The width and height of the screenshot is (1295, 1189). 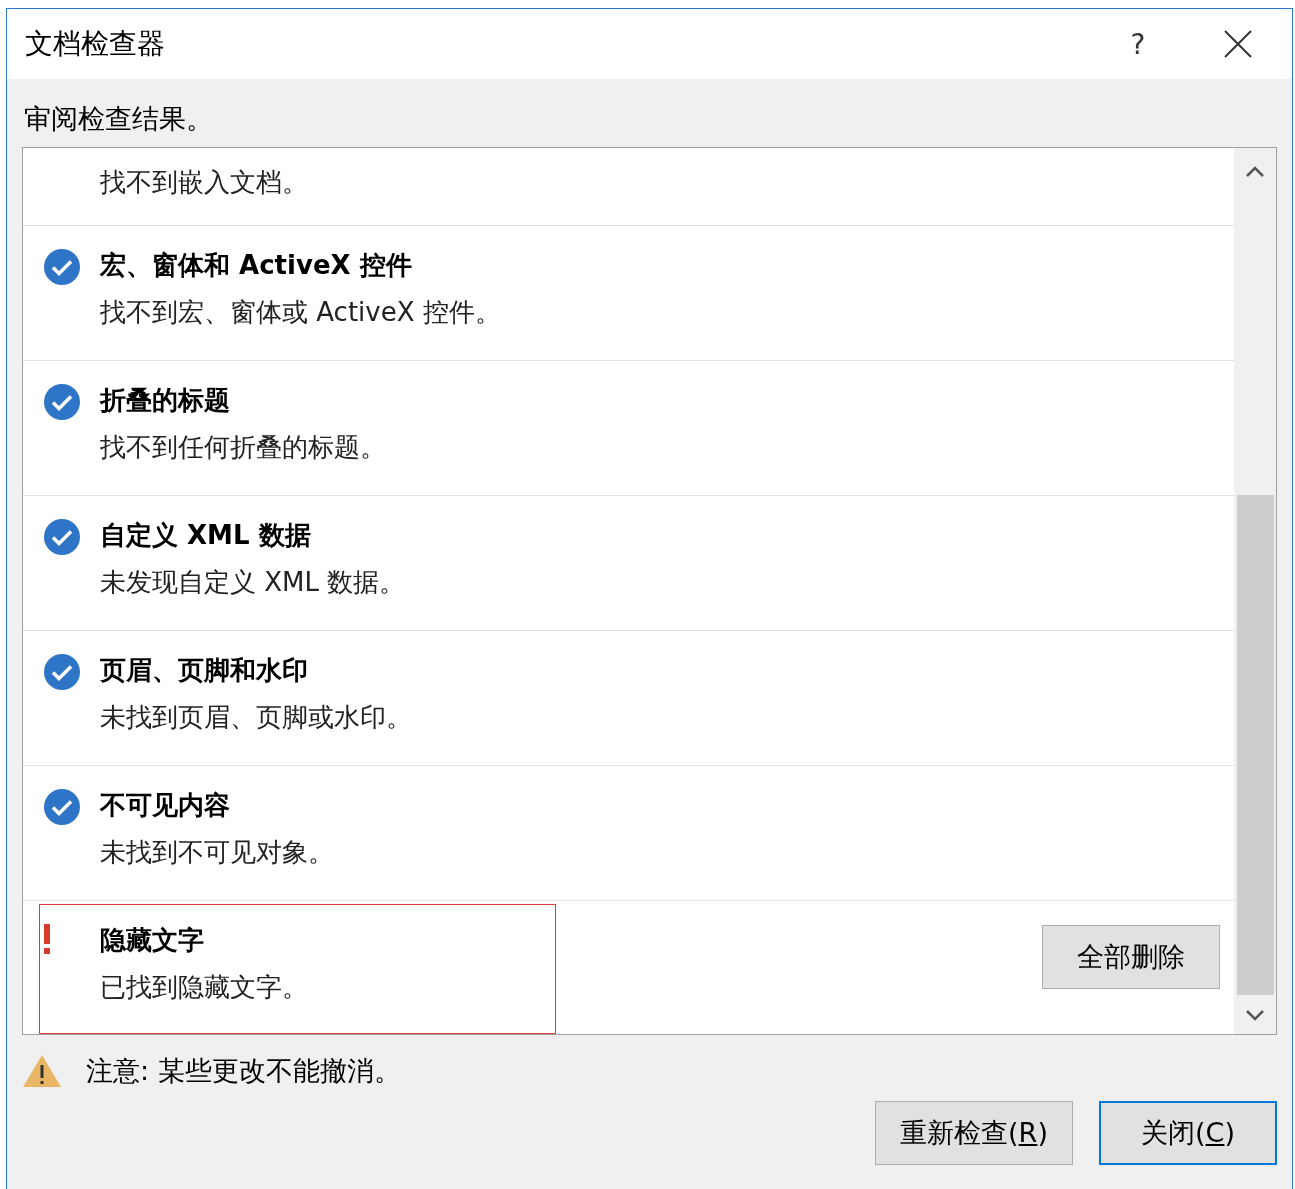 What do you see at coordinates (165, 805) in the screenshot?
I see `result-title: 不可见内容` at bounding box center [165, 805].